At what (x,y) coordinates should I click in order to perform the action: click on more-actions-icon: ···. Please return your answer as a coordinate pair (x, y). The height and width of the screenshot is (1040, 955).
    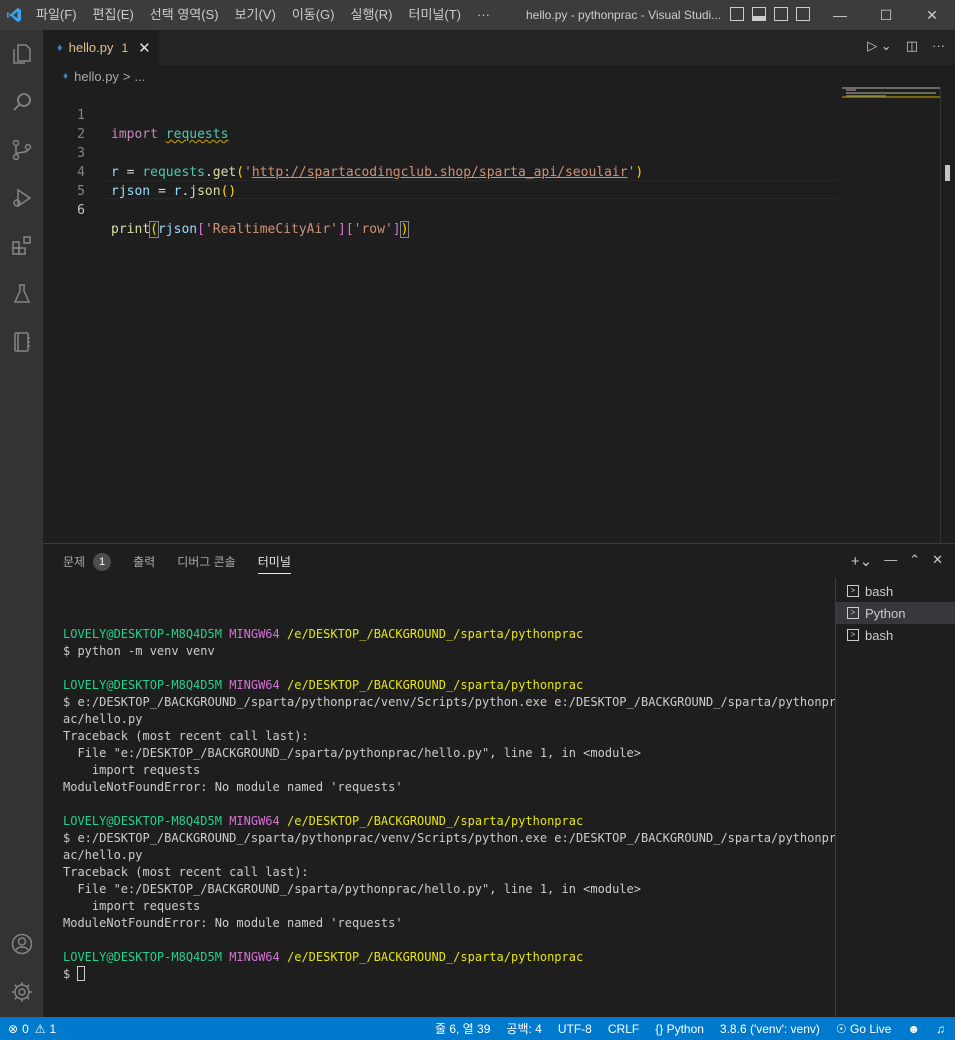
    Looking at the image, I should click on (938, 46).